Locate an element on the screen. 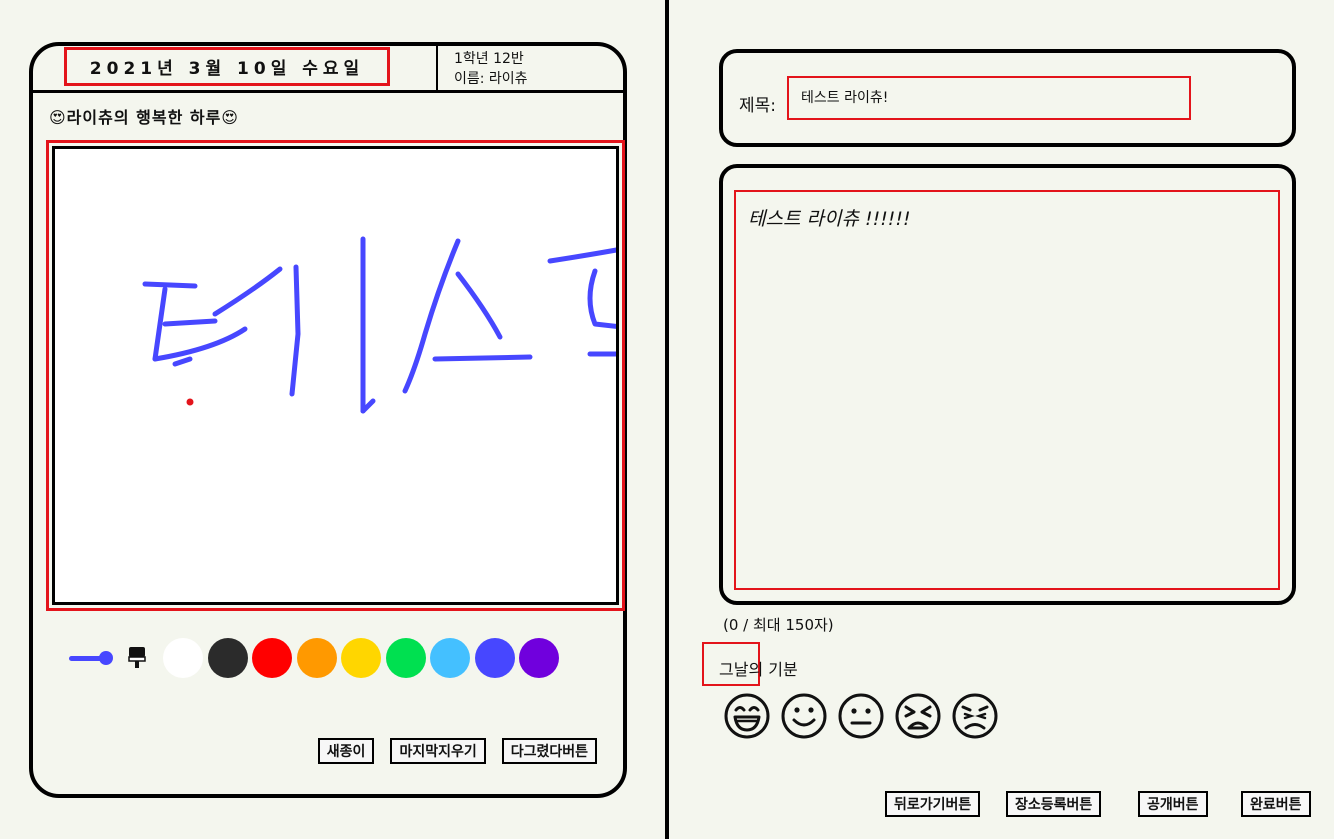 This screenshot has height=839, width=1334. title-label: 제목: is located at coordinates (758, 106).